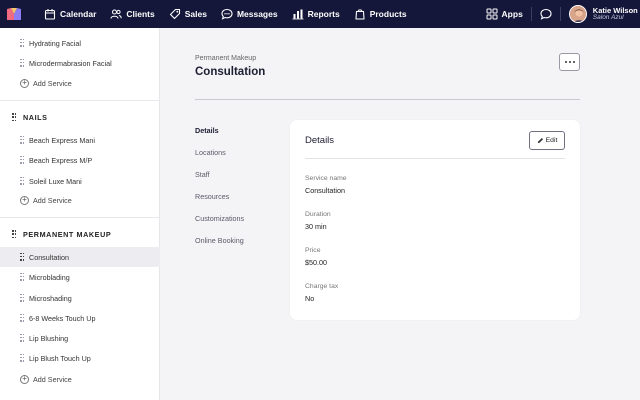  What do you see at coordinates (80, 298) in the screenshot?
I see `service-item: Microshading` at bounding box center [80, 298].